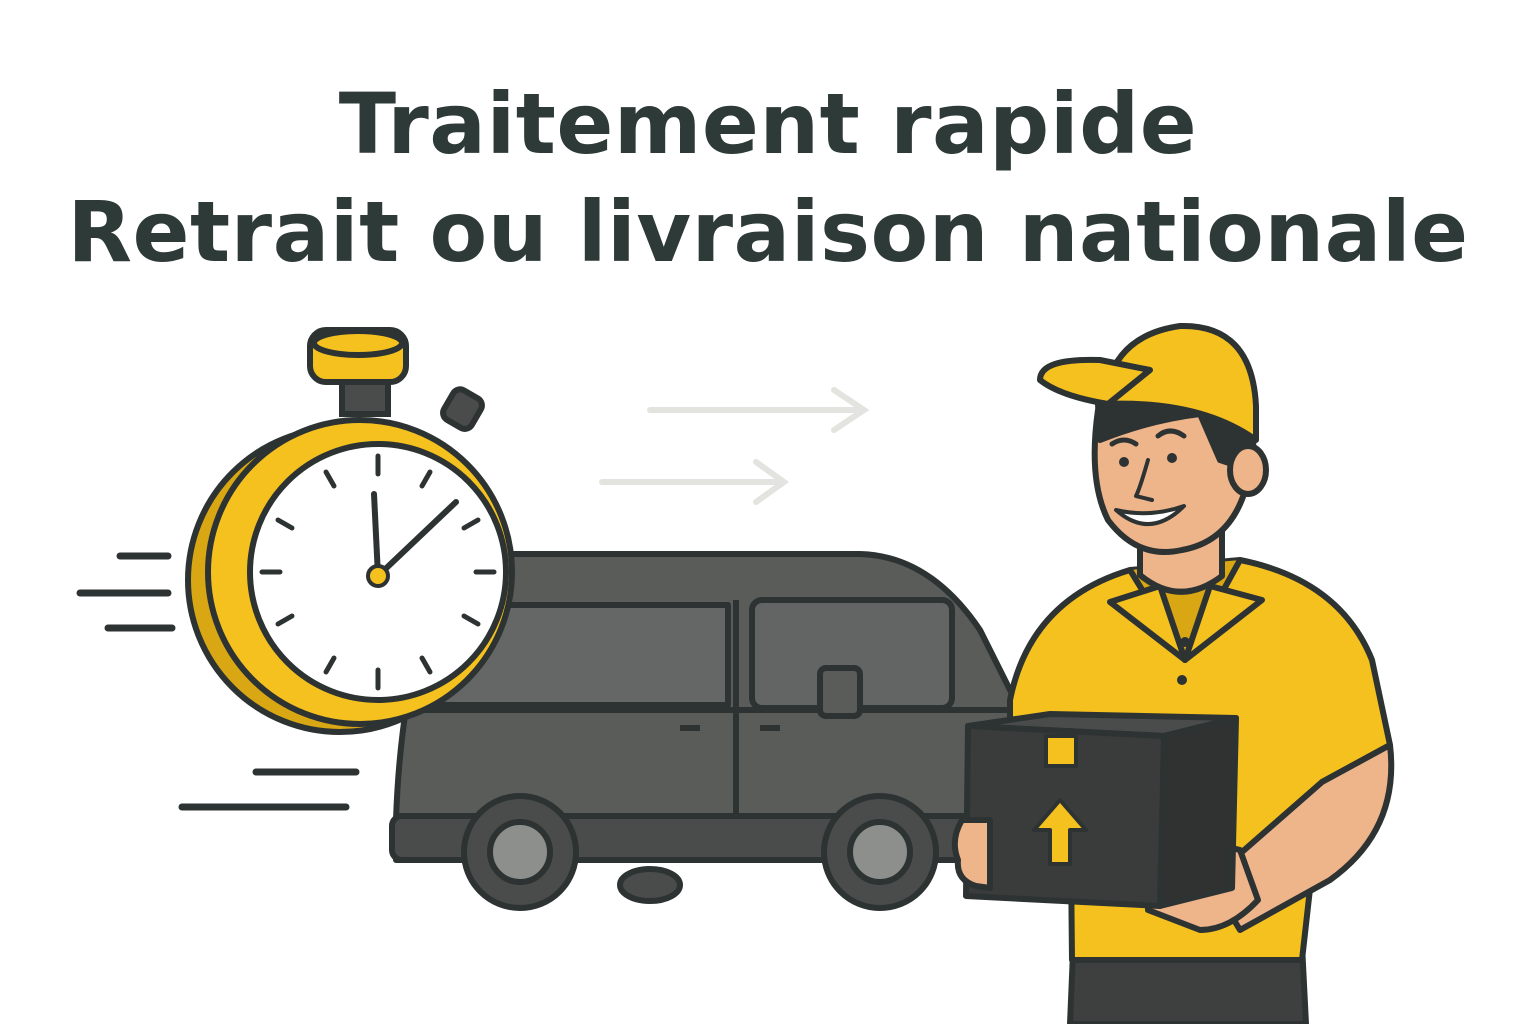  I want to click on parcel-box-icon, so click(1095, 810).